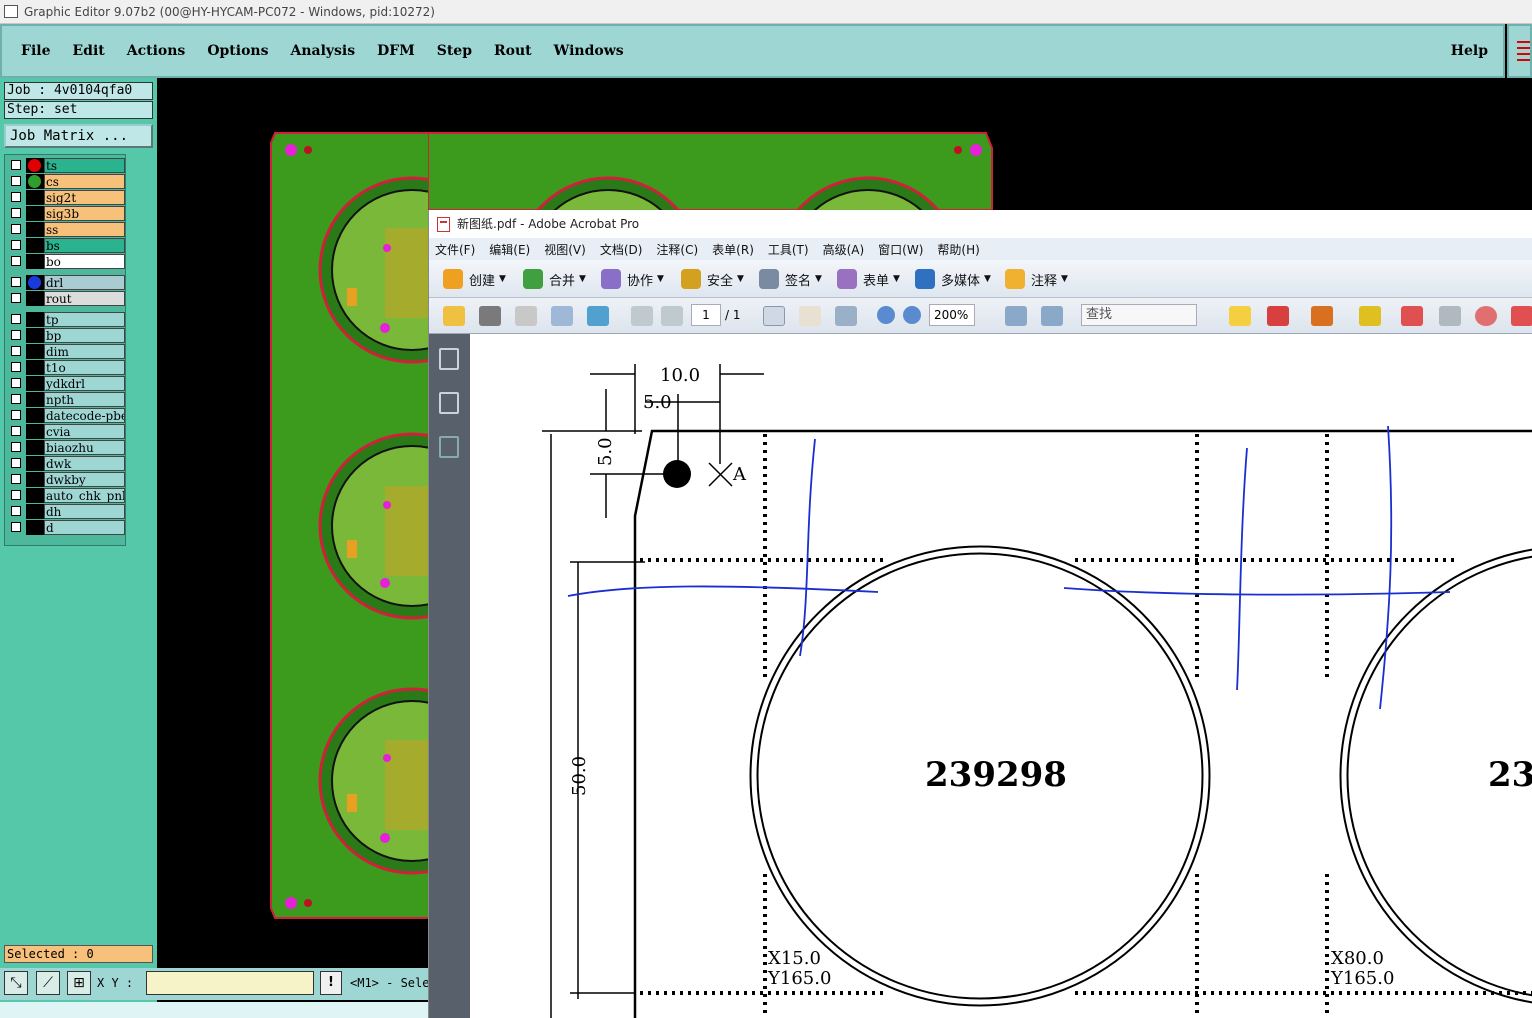 The height and width of the screenshot is (1018, 1532). What do you see at coordinates (84, 415) in the screenshot?
I see `layer-name: datecode-pbe` at bounding box center [84, 415].